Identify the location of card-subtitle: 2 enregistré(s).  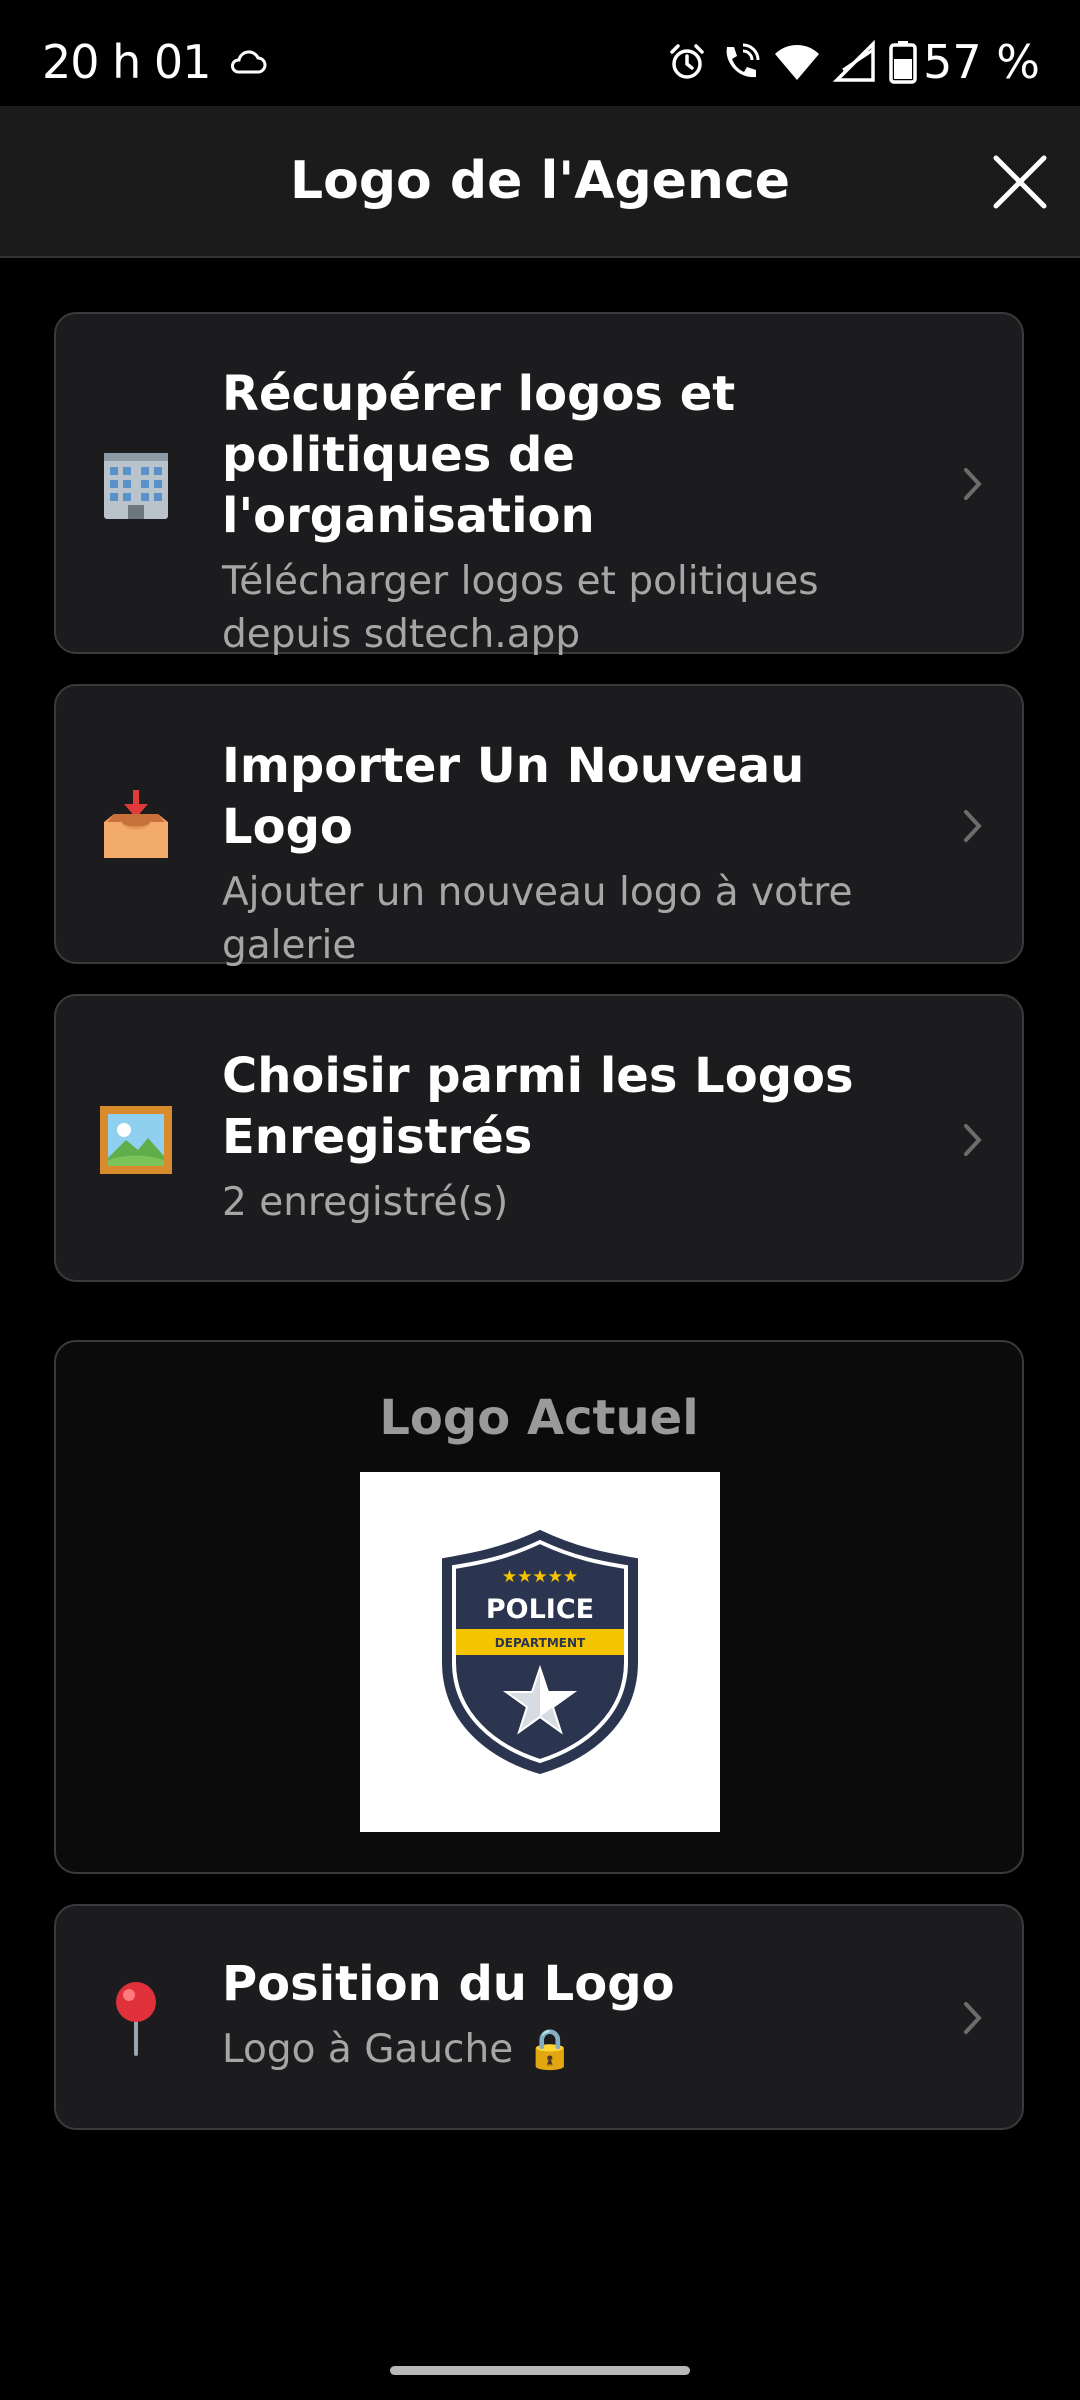
(365, 1202).